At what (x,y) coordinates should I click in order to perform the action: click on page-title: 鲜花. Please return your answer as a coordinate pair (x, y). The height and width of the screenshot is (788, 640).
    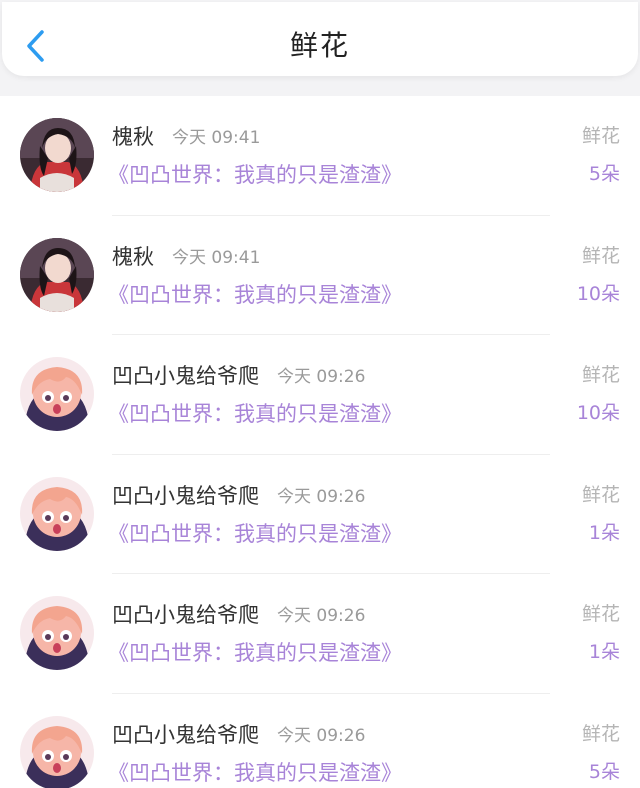
    Looking at the image, I should click on (319, 45).